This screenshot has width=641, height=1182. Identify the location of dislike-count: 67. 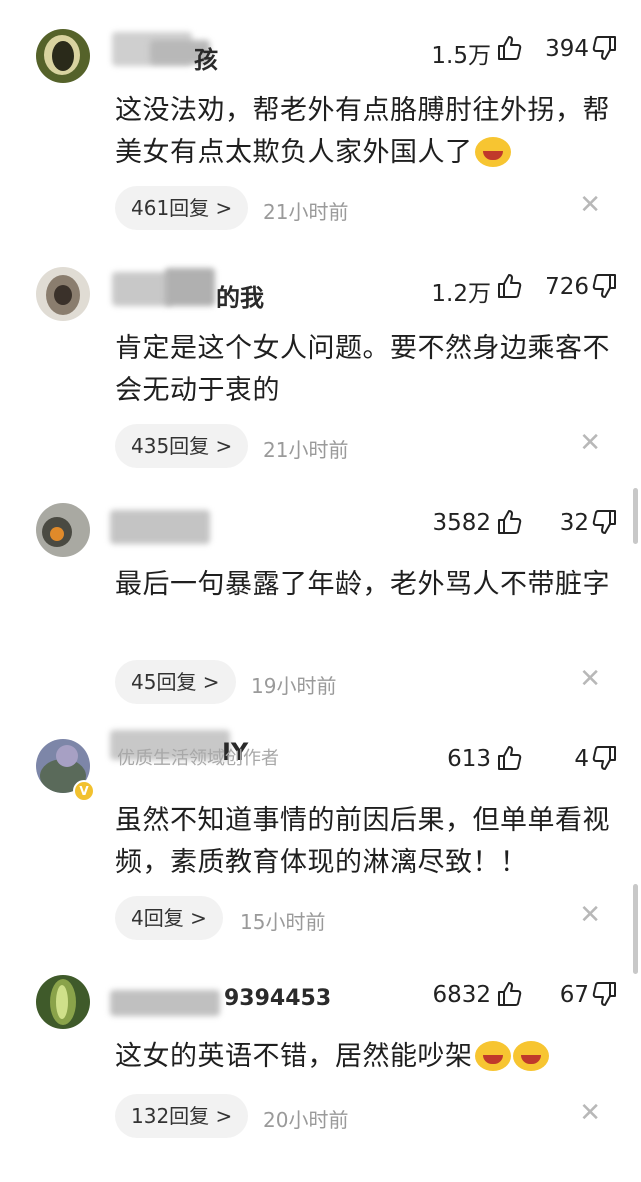
(574, 995).